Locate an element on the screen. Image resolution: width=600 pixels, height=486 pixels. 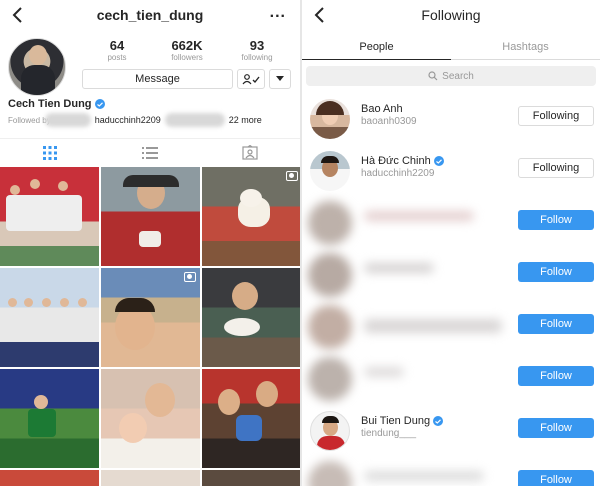
search-placeholder: Search is located at coordinates (458, 76).